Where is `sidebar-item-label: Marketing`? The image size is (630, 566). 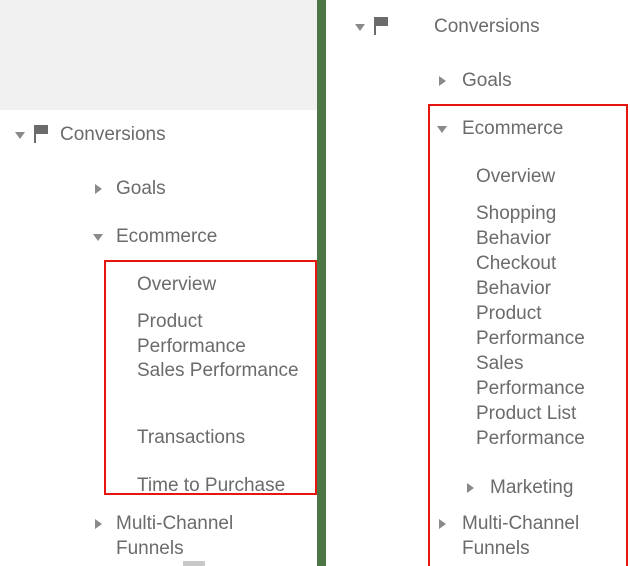
sidebar-item-label: Marketing is located at coordinates (532, 487).